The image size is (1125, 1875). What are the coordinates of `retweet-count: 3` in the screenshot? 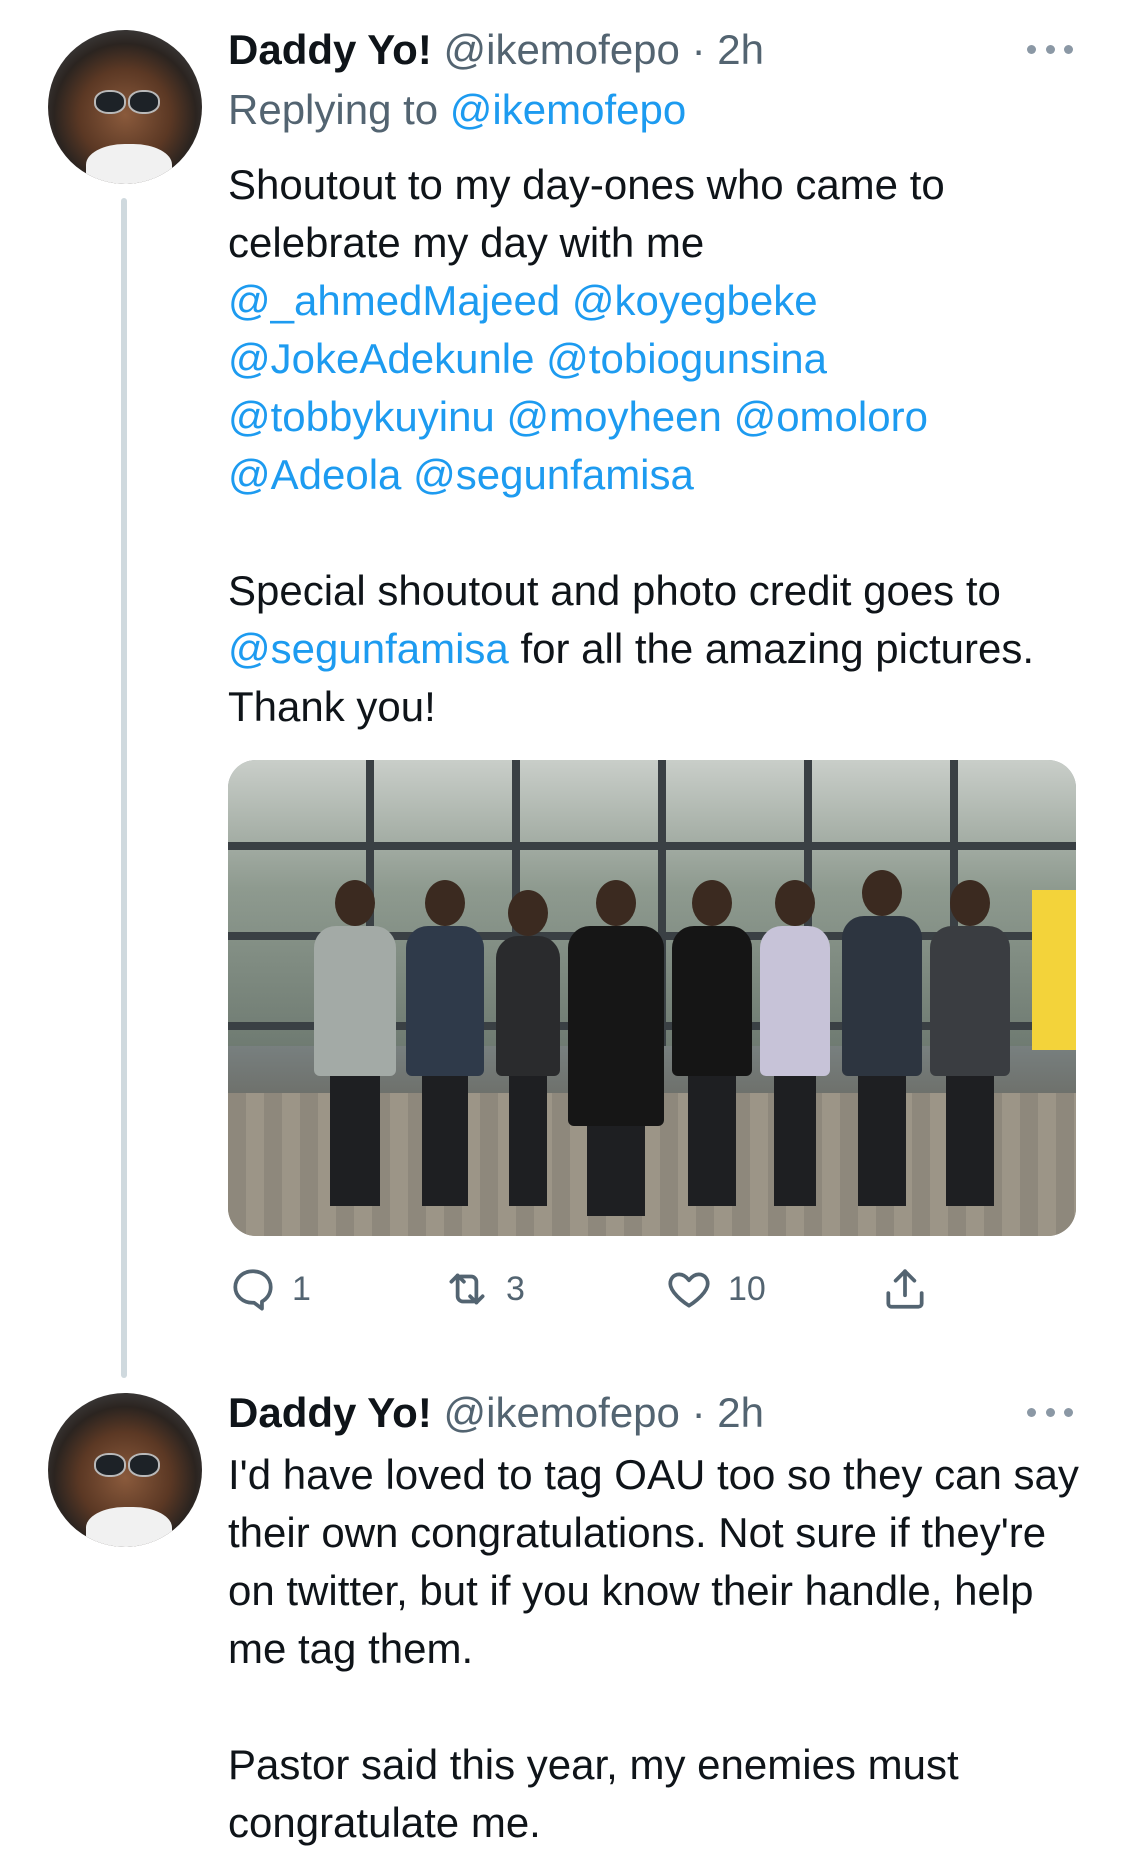 It's located at (515, 1288).